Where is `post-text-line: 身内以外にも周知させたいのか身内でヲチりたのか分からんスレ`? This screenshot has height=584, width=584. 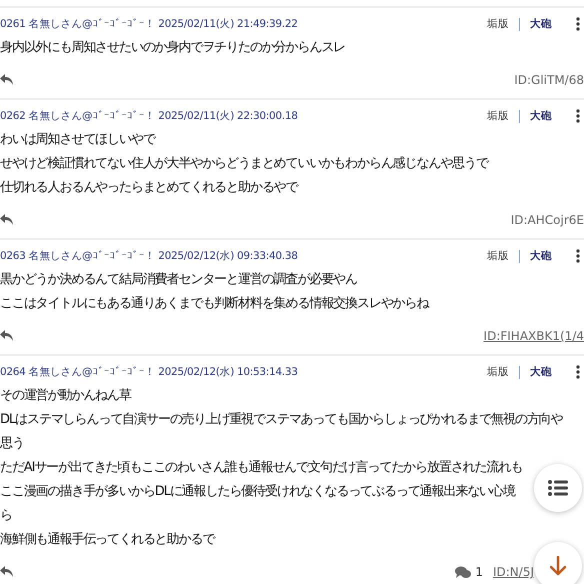 post-text-line: 身内以外にも周知させたいのか身内でヲチりたのか分からんスレ is located at coordinates (173, 48).